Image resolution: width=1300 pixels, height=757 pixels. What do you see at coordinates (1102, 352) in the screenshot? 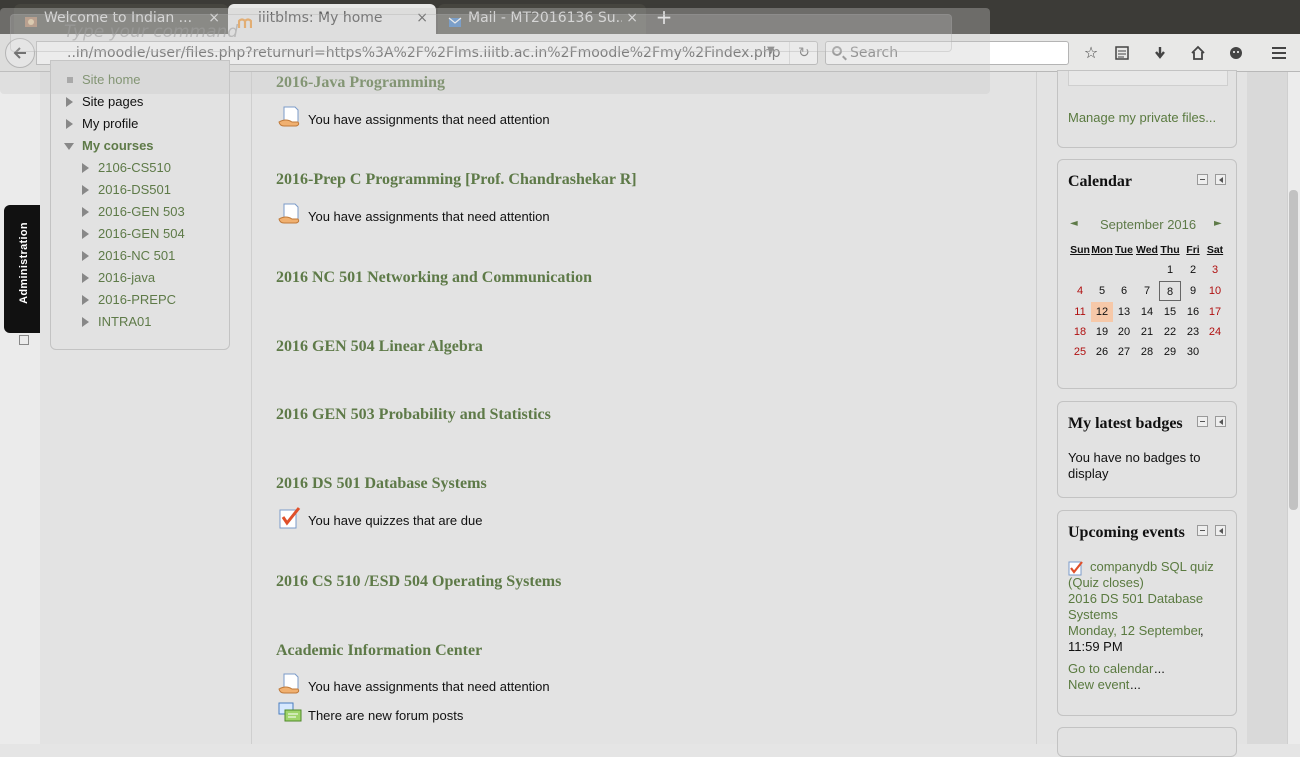
I see `calendar-day: 26` at bounding box center [1102, 352].